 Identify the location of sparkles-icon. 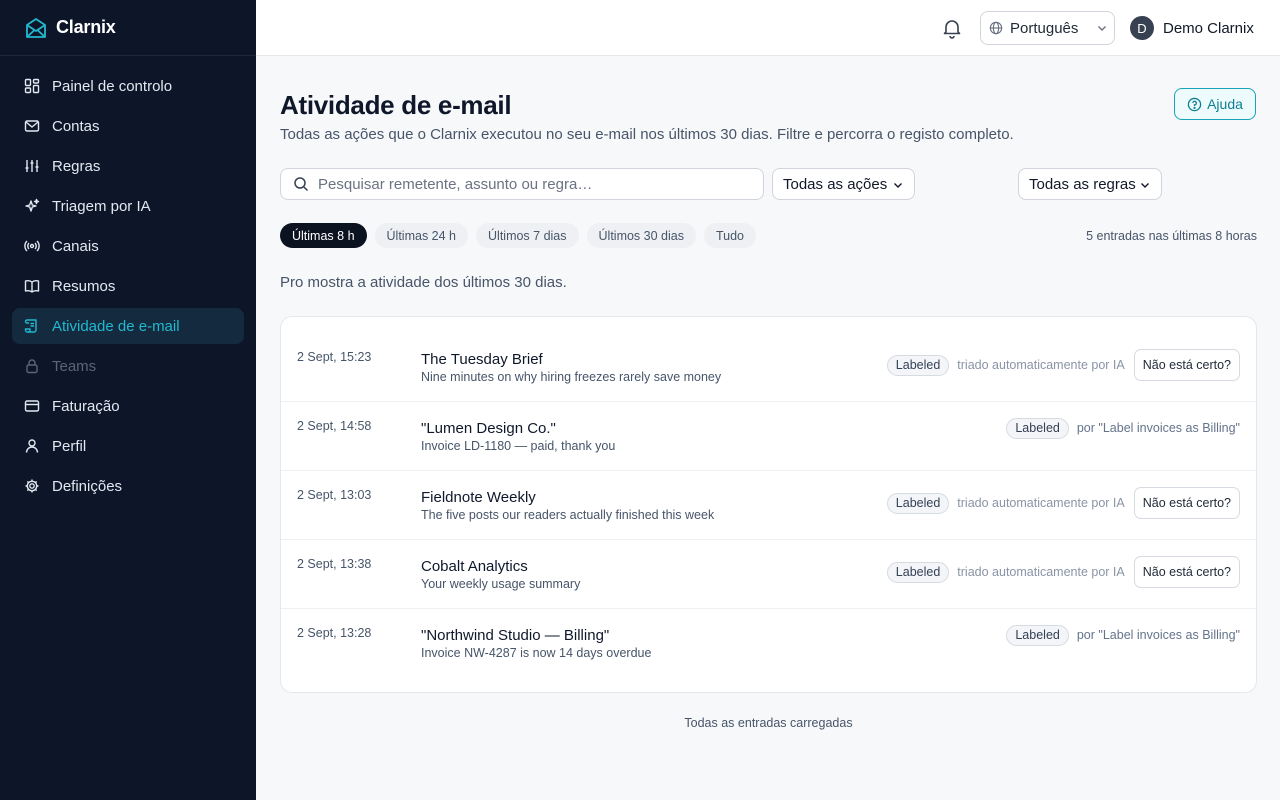
(32, 205).